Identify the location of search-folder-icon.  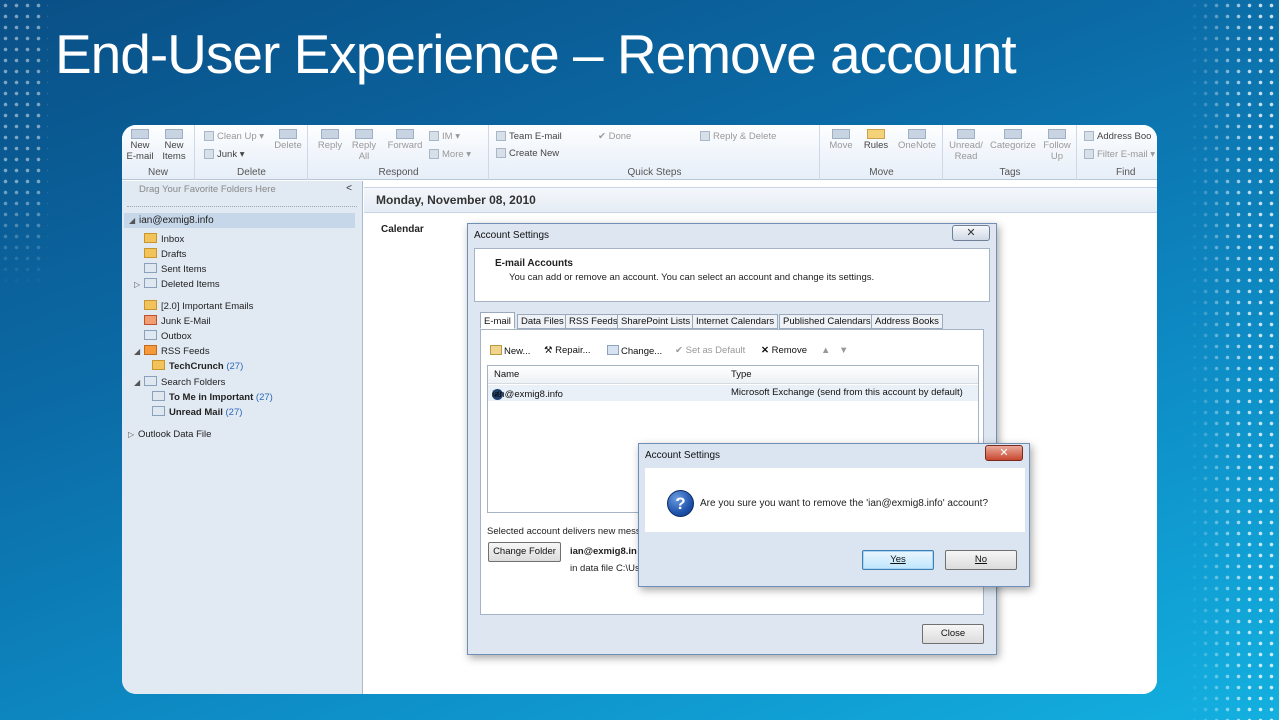
(158, 411).